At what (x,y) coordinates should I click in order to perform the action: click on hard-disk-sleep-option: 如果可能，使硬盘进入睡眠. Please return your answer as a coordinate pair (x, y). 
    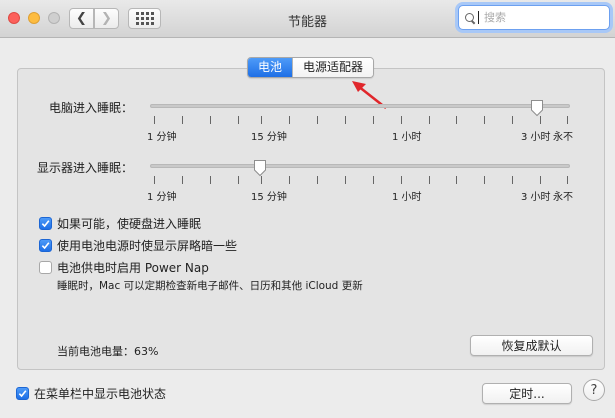
    Looking at the image, I should click on (120, 223).